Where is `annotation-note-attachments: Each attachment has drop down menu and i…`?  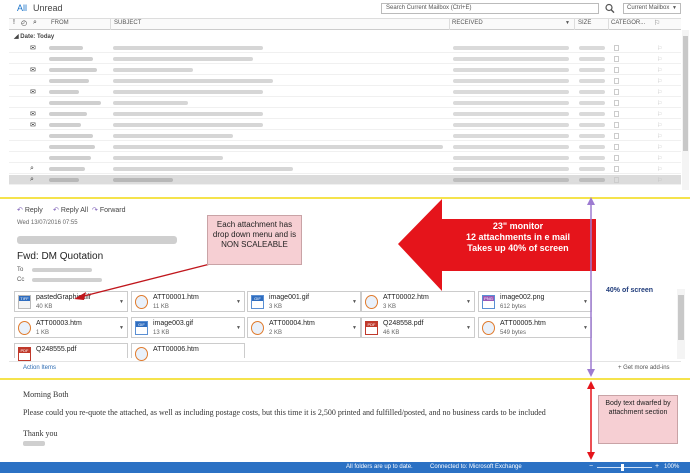 annotation-note-attachments: Each attachment has drop down menu and i… is located at coordinates (254, 240).